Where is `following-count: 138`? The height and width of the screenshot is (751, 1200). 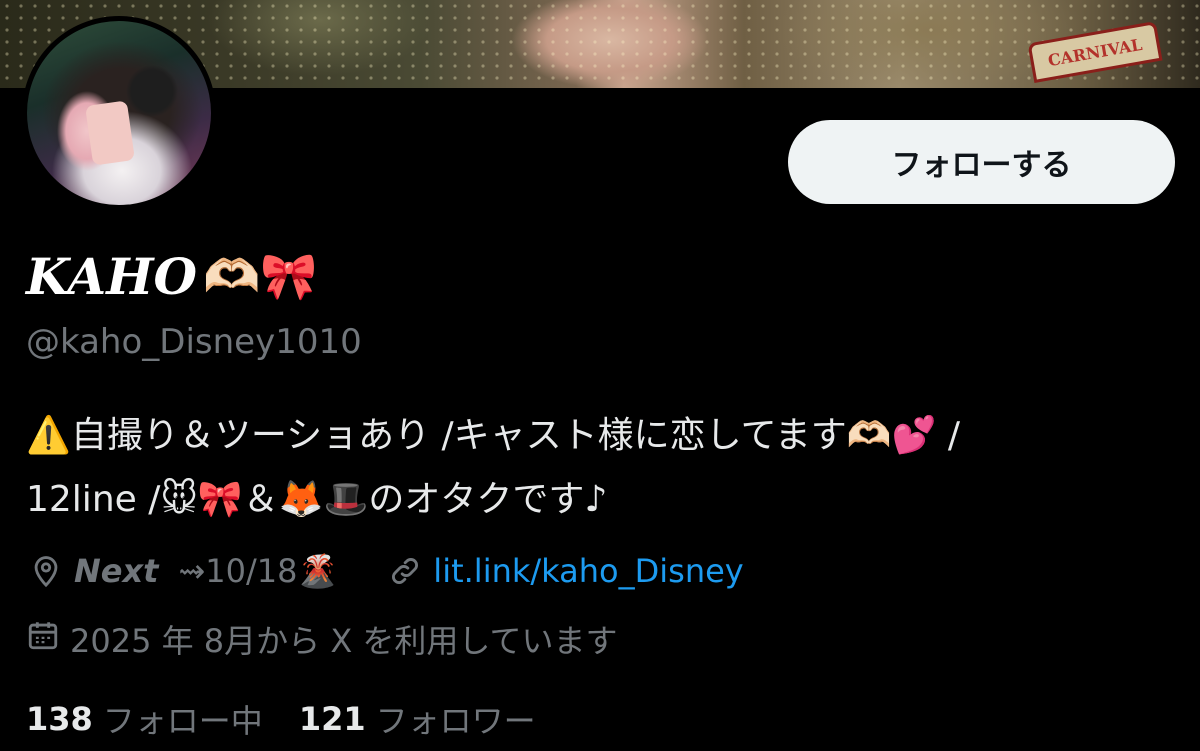
following-count: 138 is located at coordinates (59, 719).